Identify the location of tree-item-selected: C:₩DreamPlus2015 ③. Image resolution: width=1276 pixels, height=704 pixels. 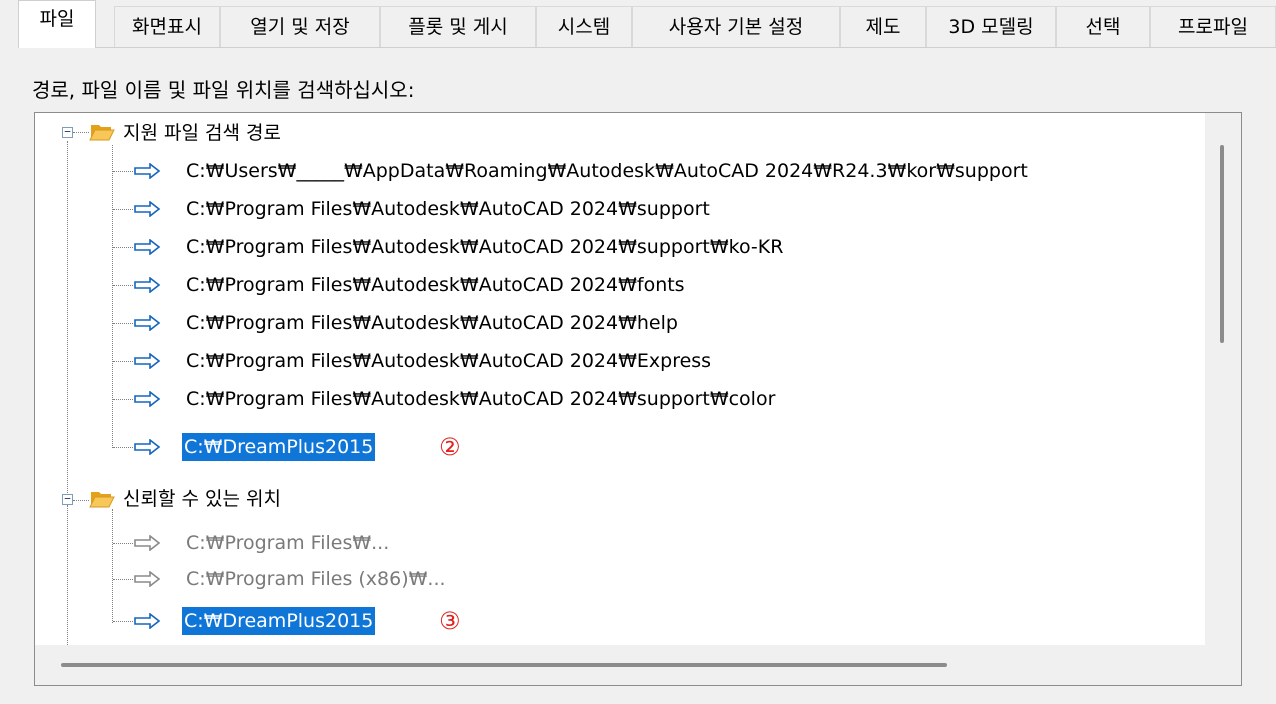
(335, 621).